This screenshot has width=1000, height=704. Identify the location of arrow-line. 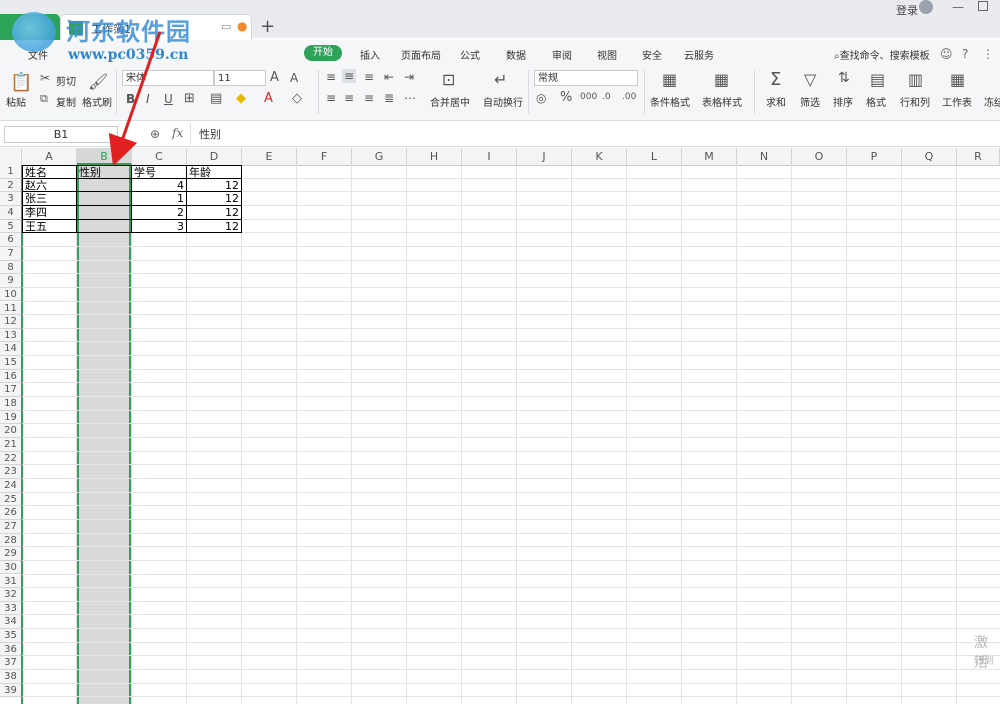
(135, 99).